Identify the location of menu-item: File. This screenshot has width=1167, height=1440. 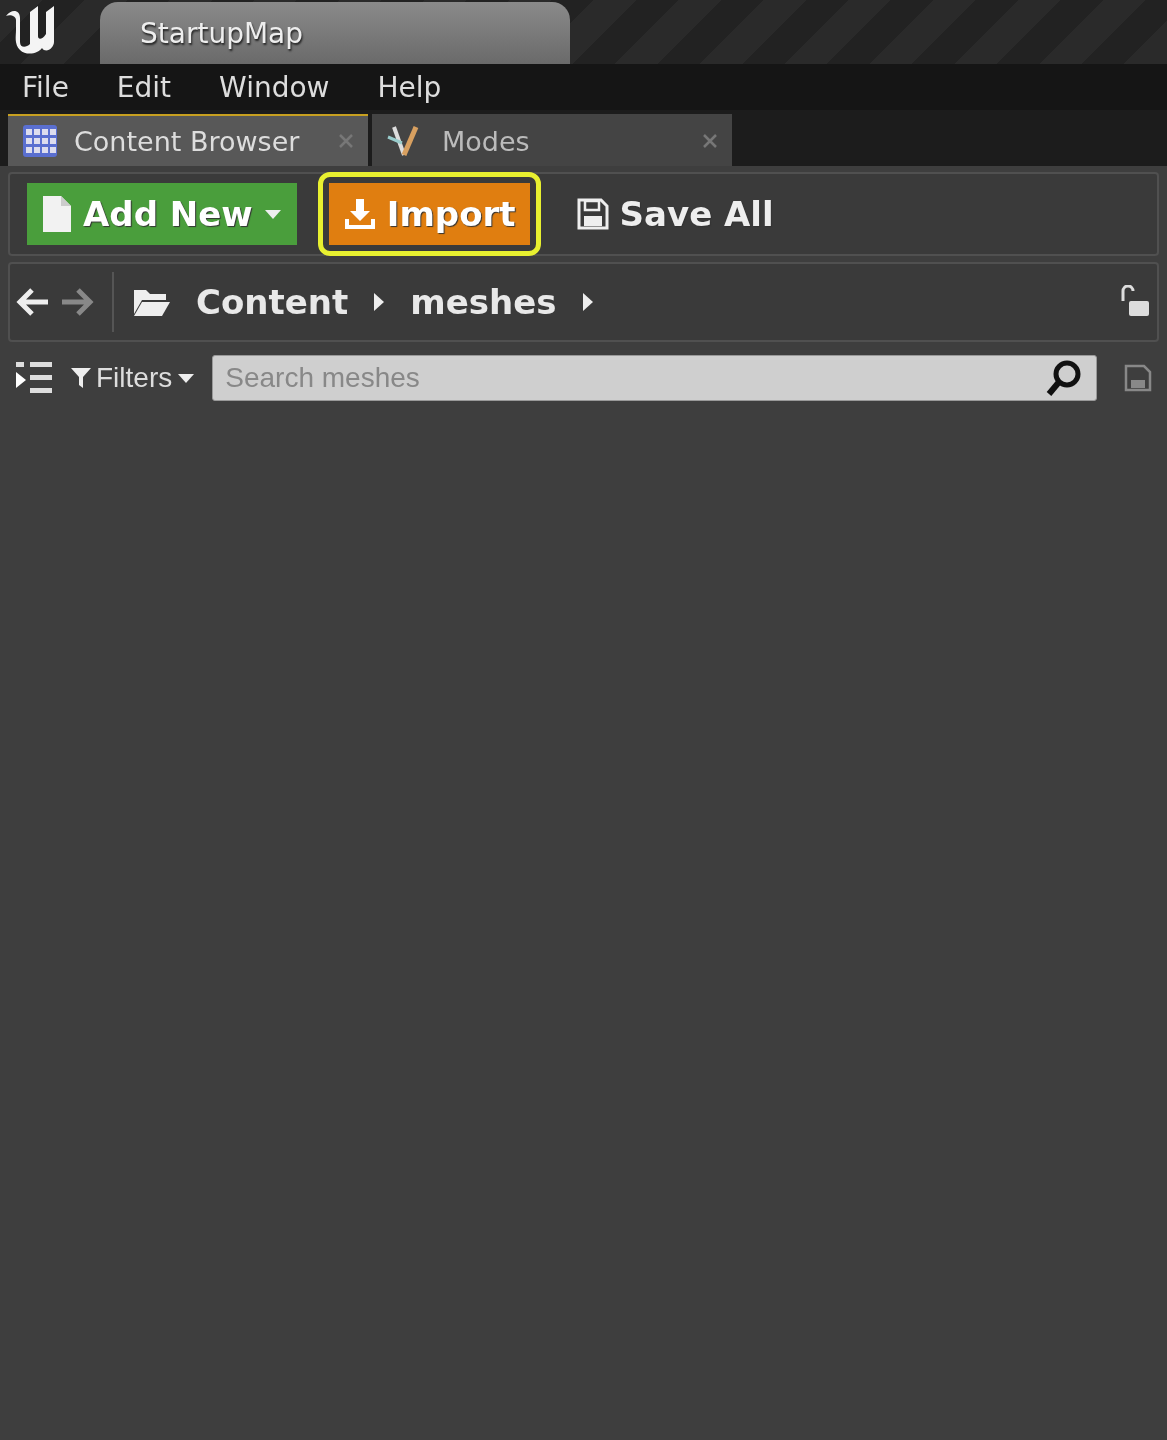
(45, 87).